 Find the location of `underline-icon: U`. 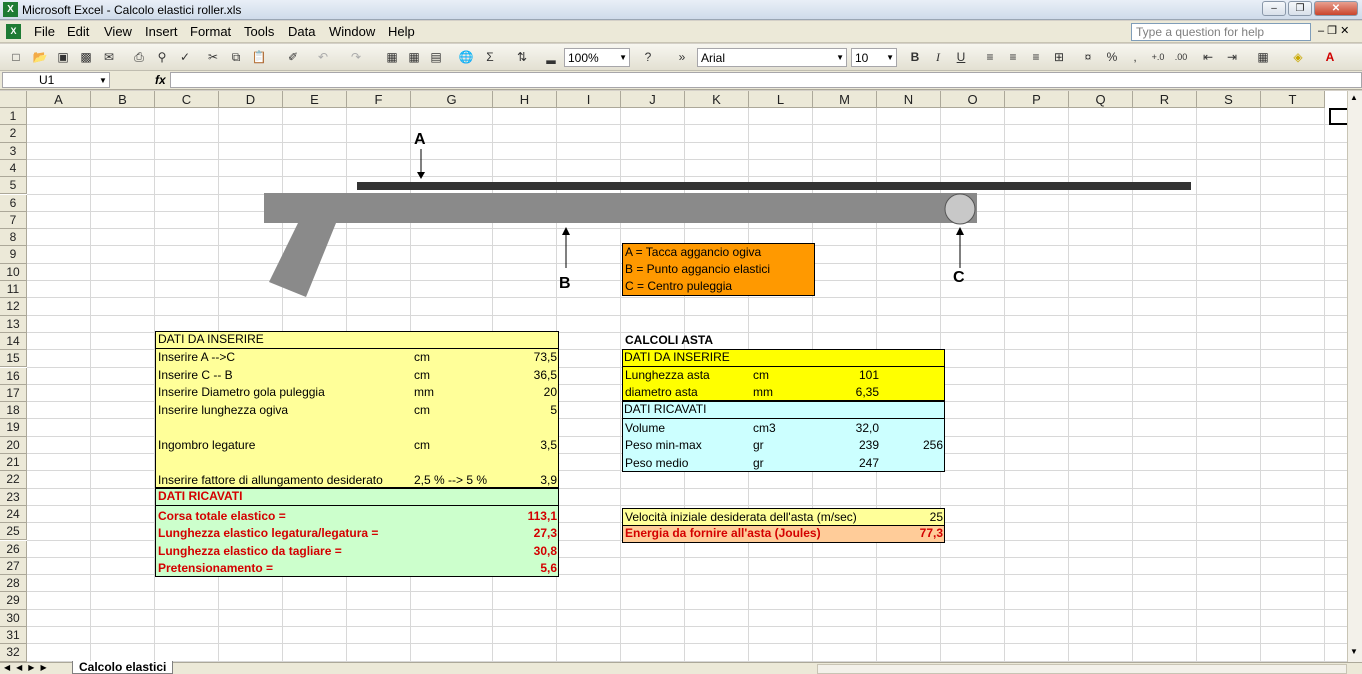

underline-icon: U is located at coordinates (961, 57).